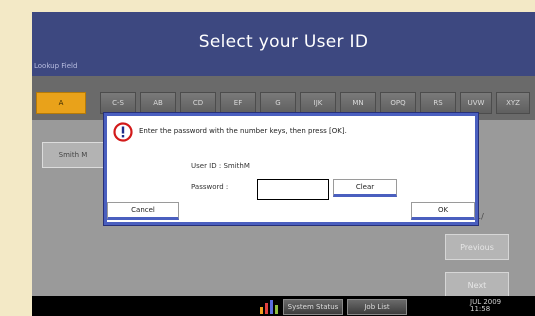 This screenshot has width=535, height=316. Describe the element at coordinates (477, 285) in the screenshot. I see `next-button: Next` at that location.